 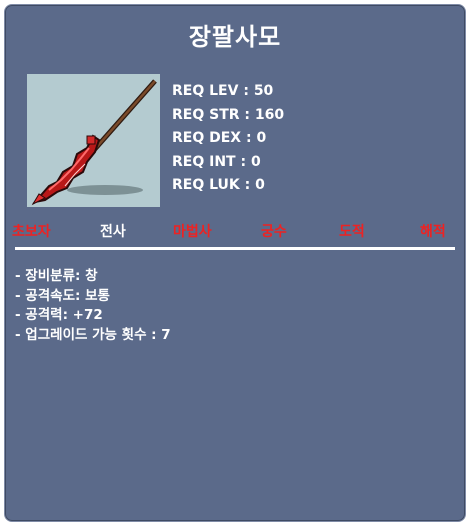 I want to click on req-str: REQ STR : 160, so click(x=228, y=114).